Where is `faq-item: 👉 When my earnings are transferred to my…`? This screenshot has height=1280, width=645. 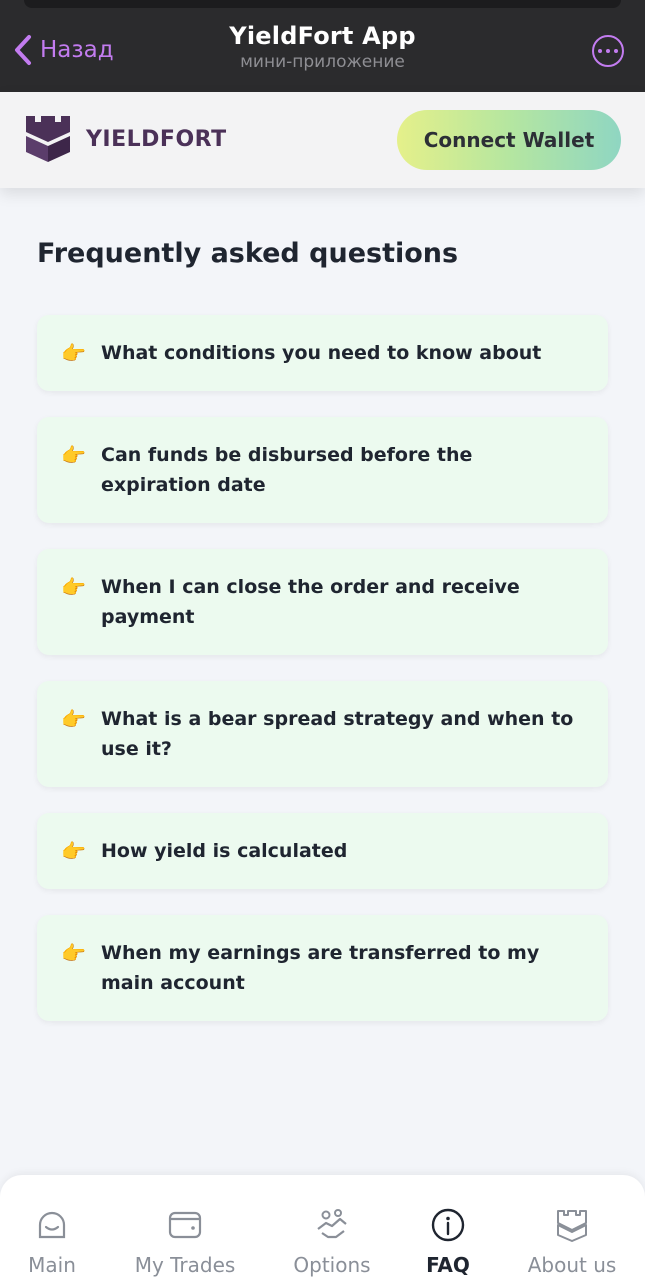
faq-item: 👉 When my earnings are transferred to my… is located at coordinates (322, 968).